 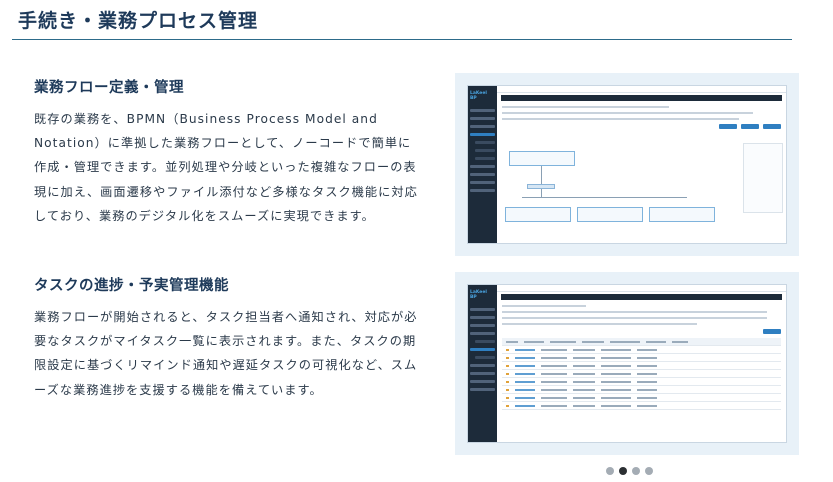 I want to click on page-title: 手続き・業務プロセス管理, so click(x=138, y=21).